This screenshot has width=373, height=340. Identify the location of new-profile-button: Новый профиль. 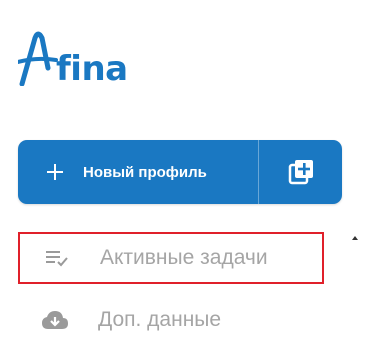
(138, 172).